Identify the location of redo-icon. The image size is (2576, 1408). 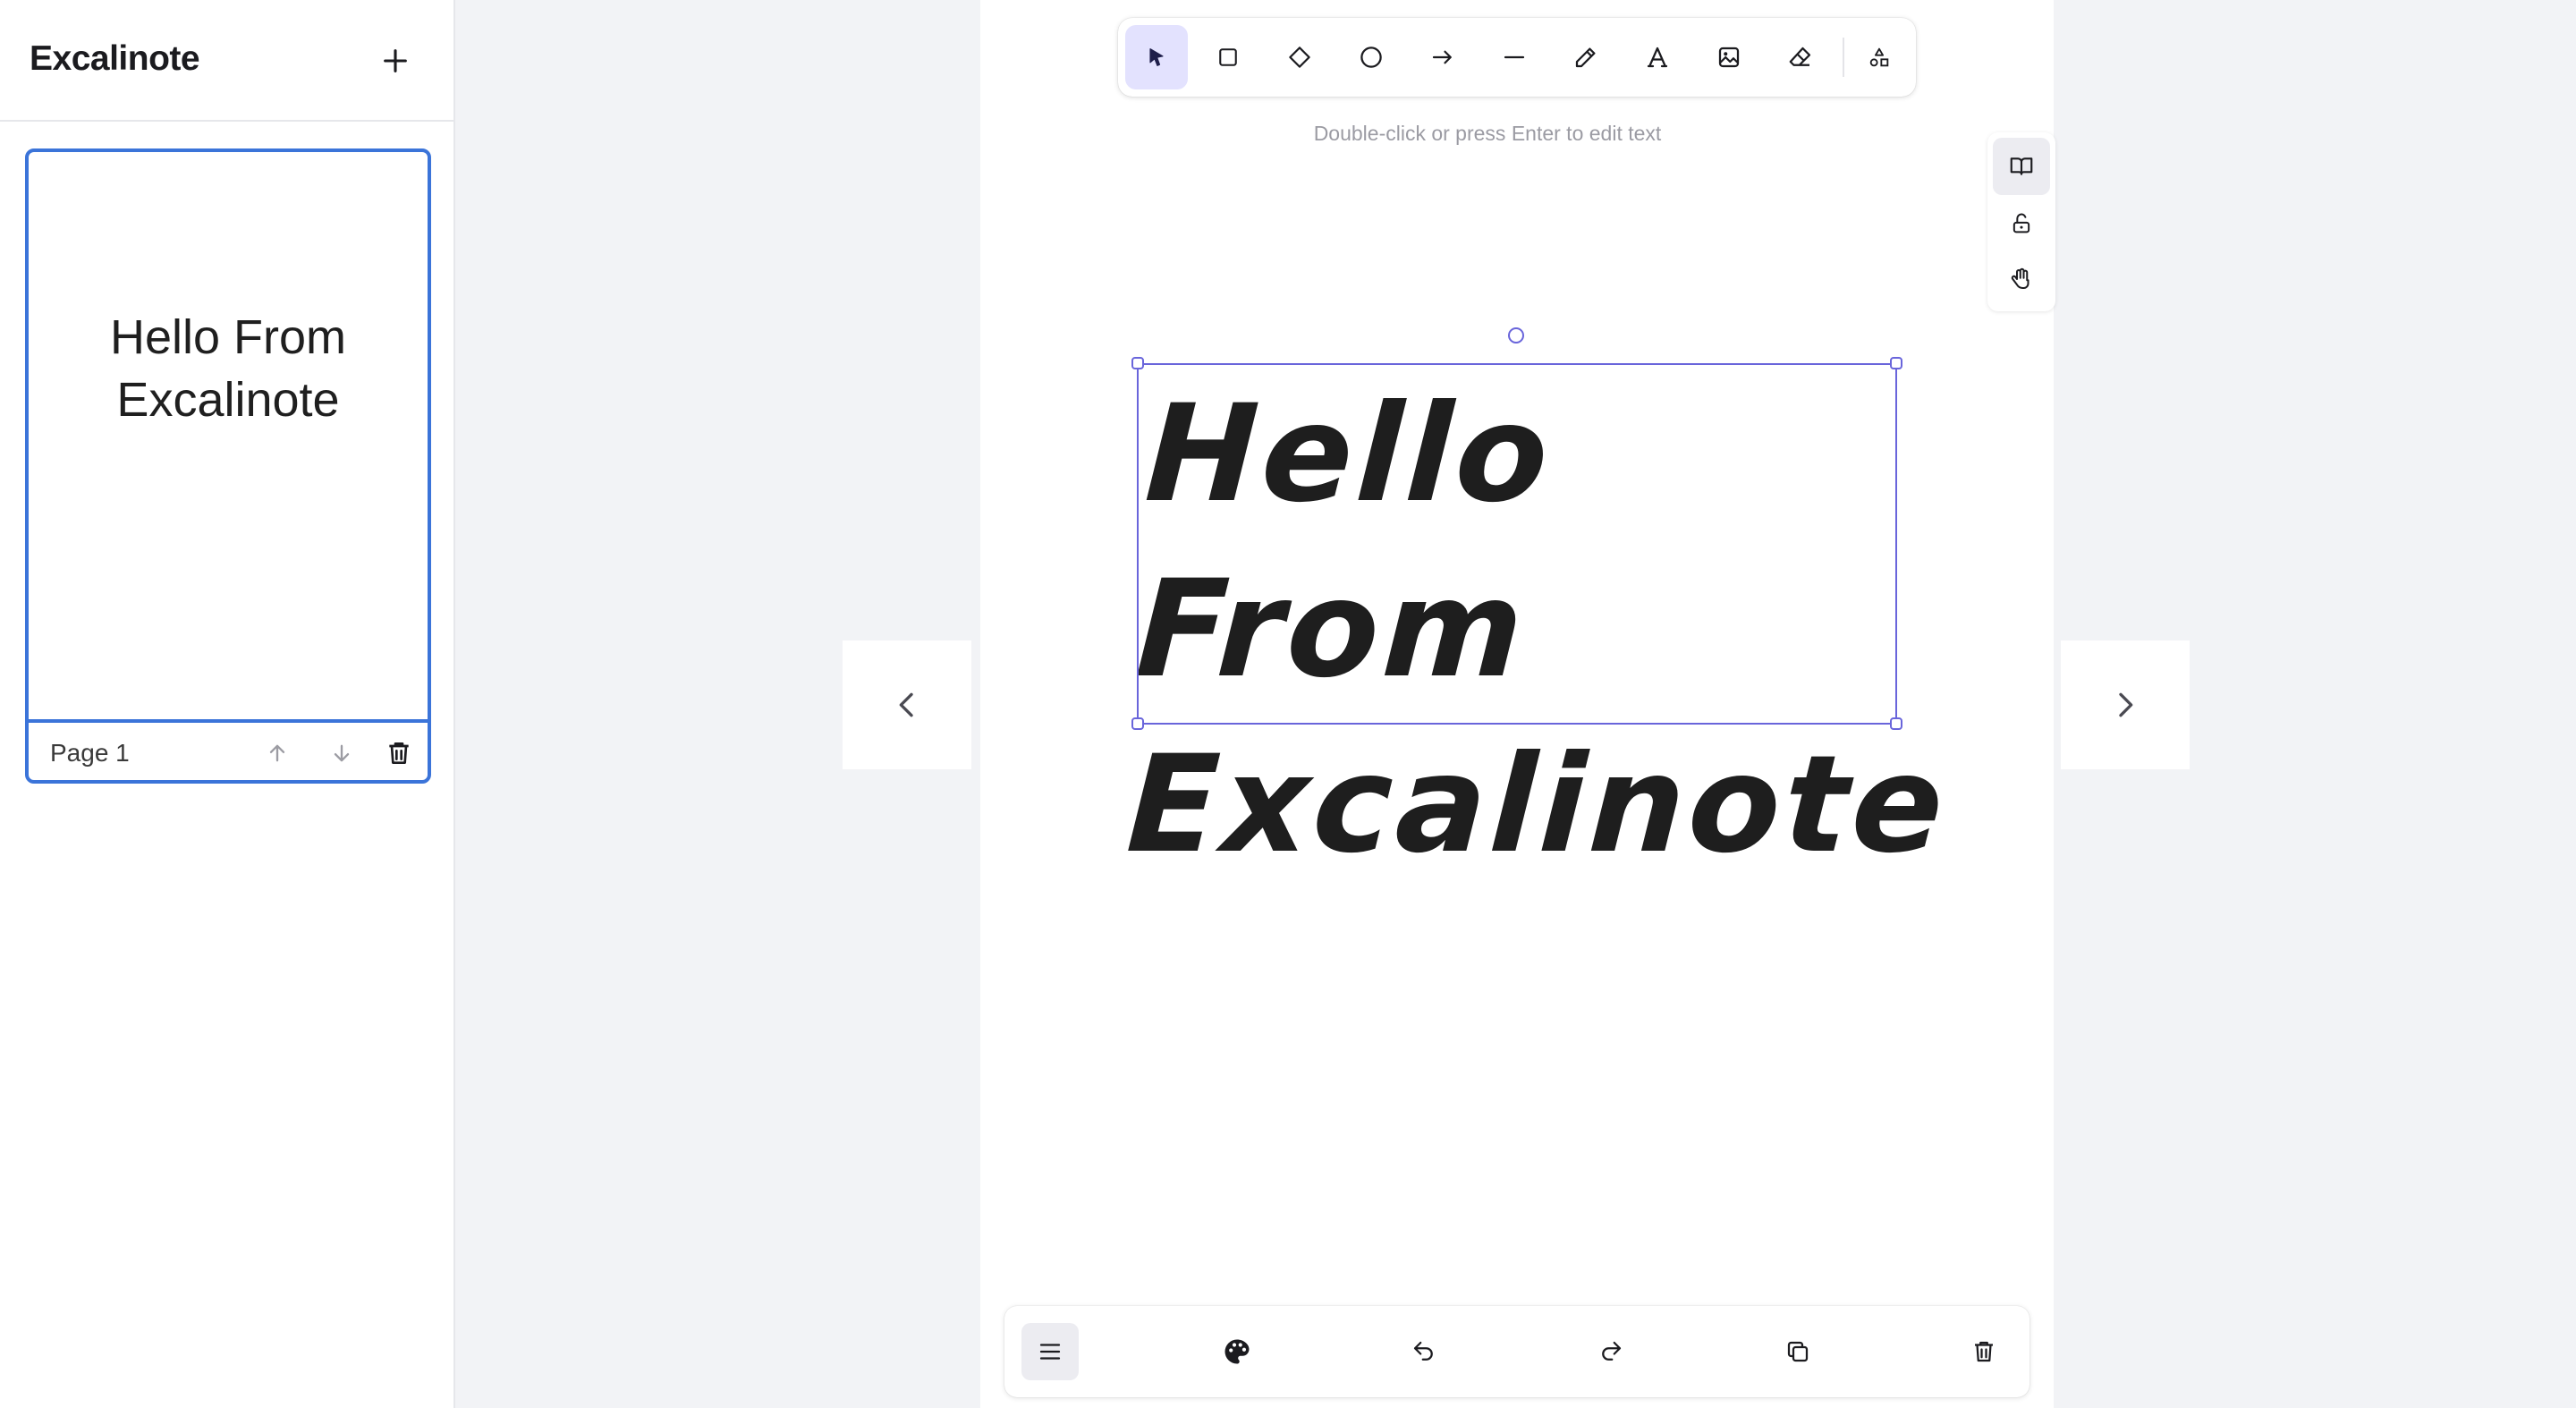
(1612, 1351).